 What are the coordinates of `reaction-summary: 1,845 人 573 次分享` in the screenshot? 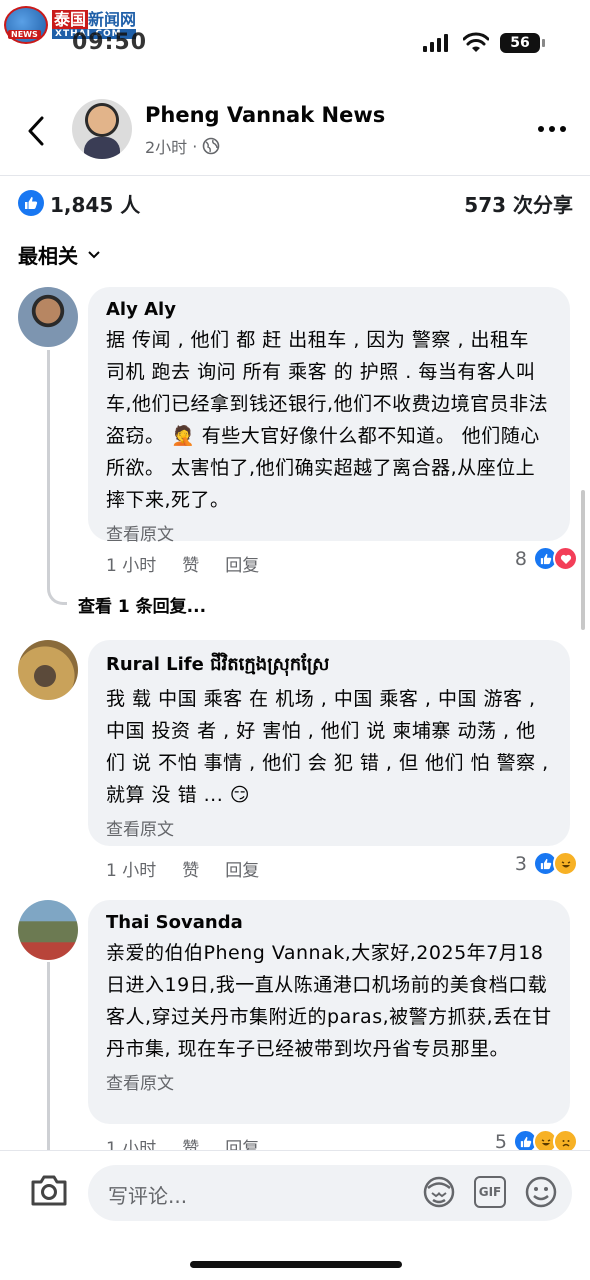 It's located at (295, 203).